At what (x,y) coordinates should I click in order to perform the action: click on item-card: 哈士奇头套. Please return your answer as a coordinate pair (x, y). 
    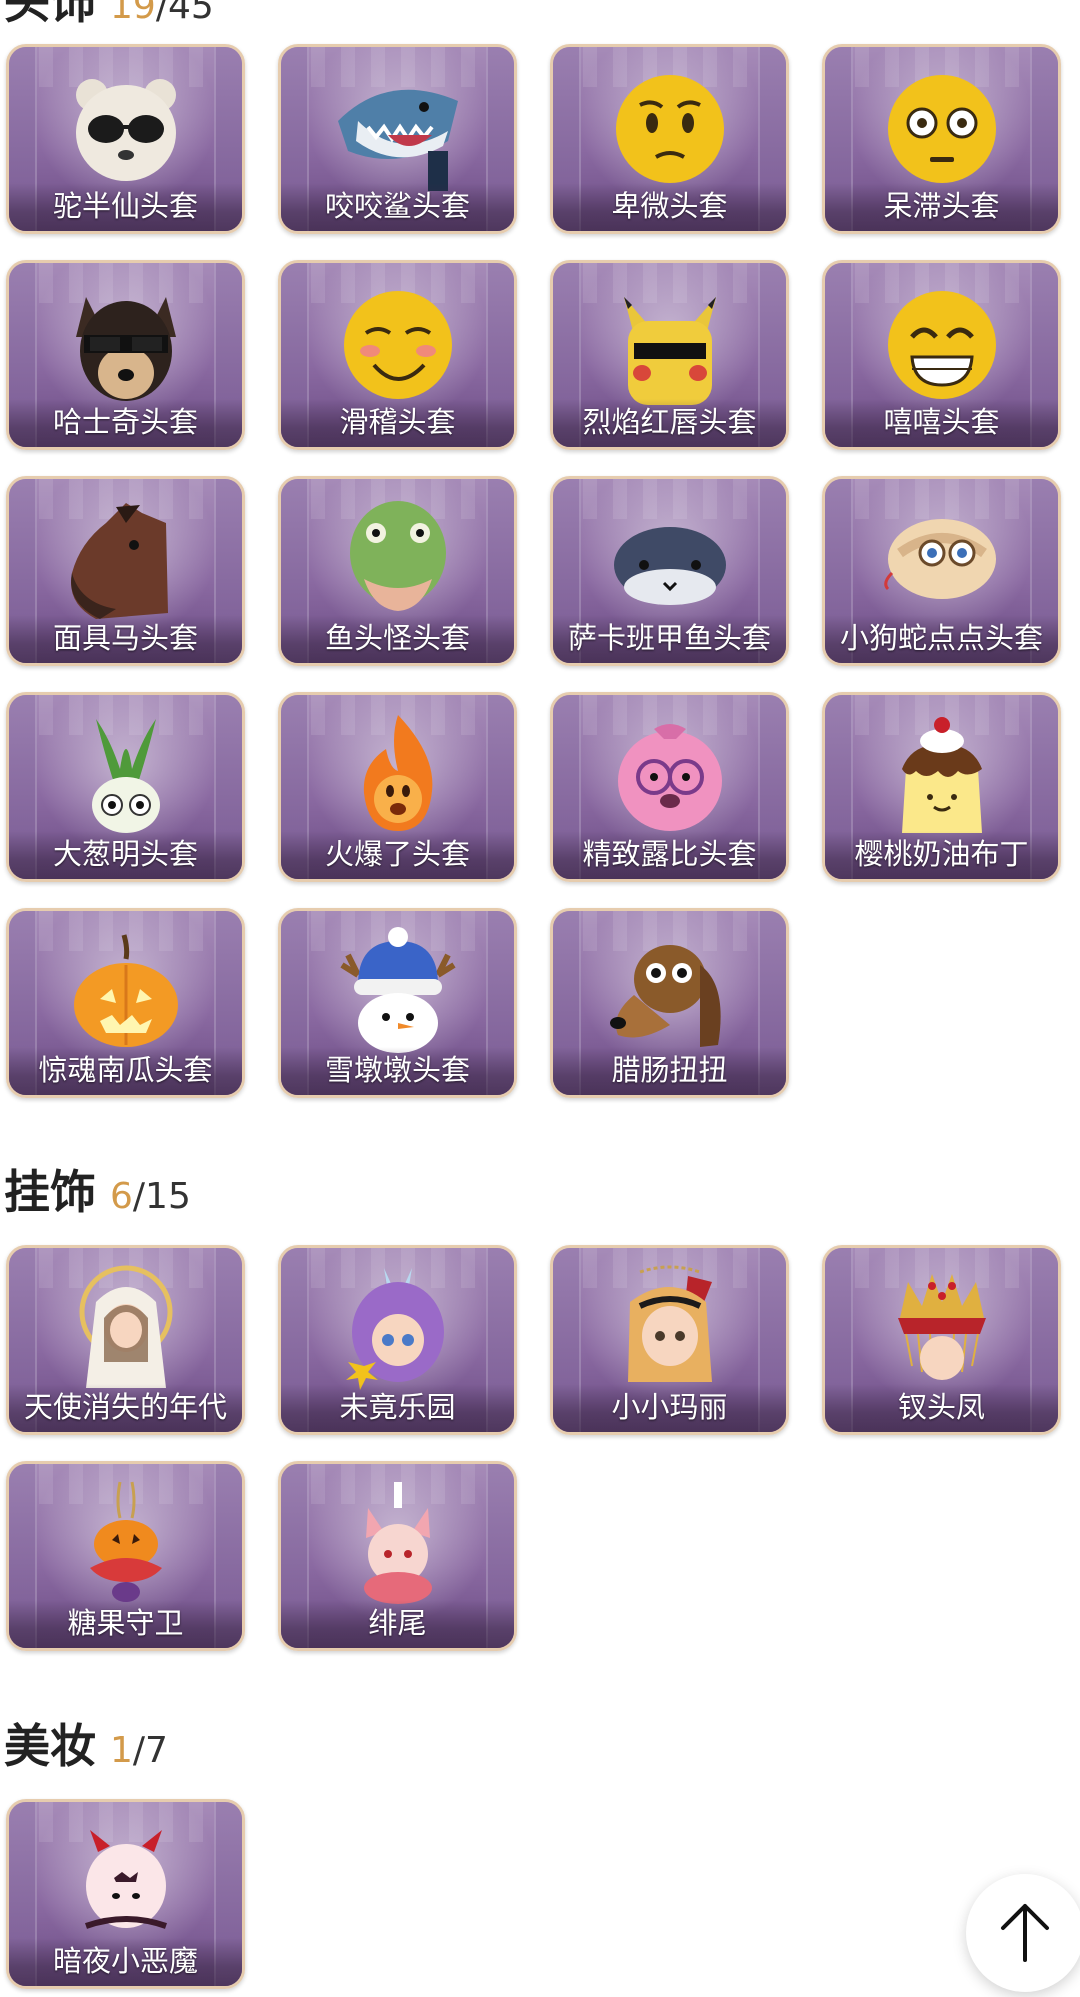
    Looking at the image, I should click on (125, 355).